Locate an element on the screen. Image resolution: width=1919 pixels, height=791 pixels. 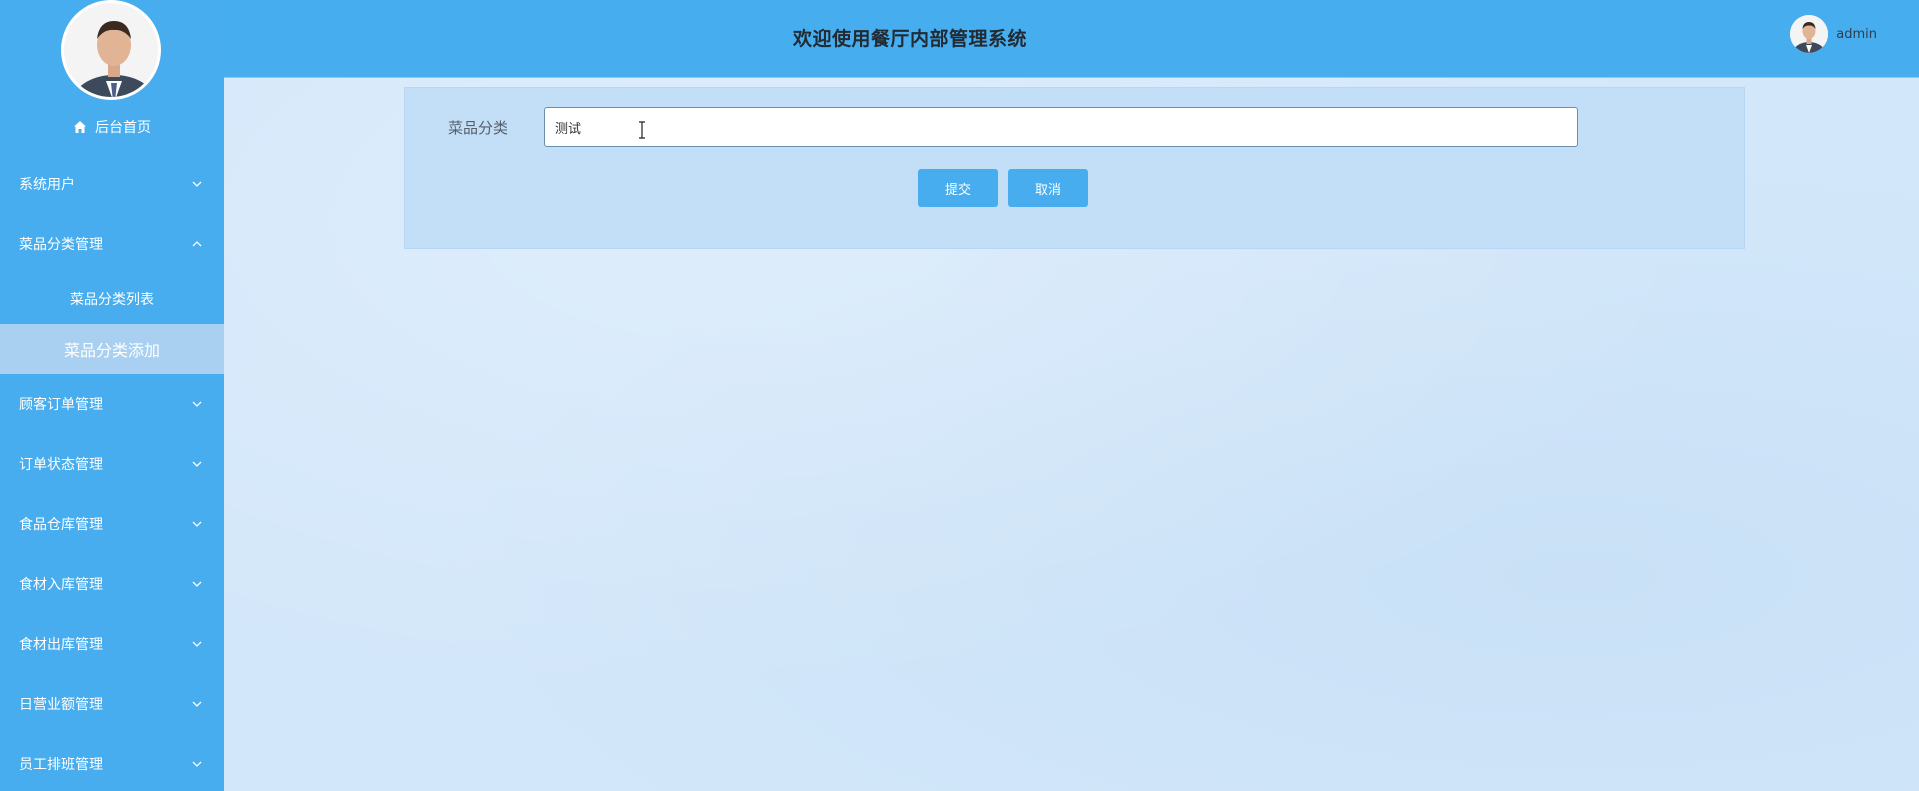
sidebar-item-staff-schedule: 员工排班管理 is located at coordinates (112, 762).